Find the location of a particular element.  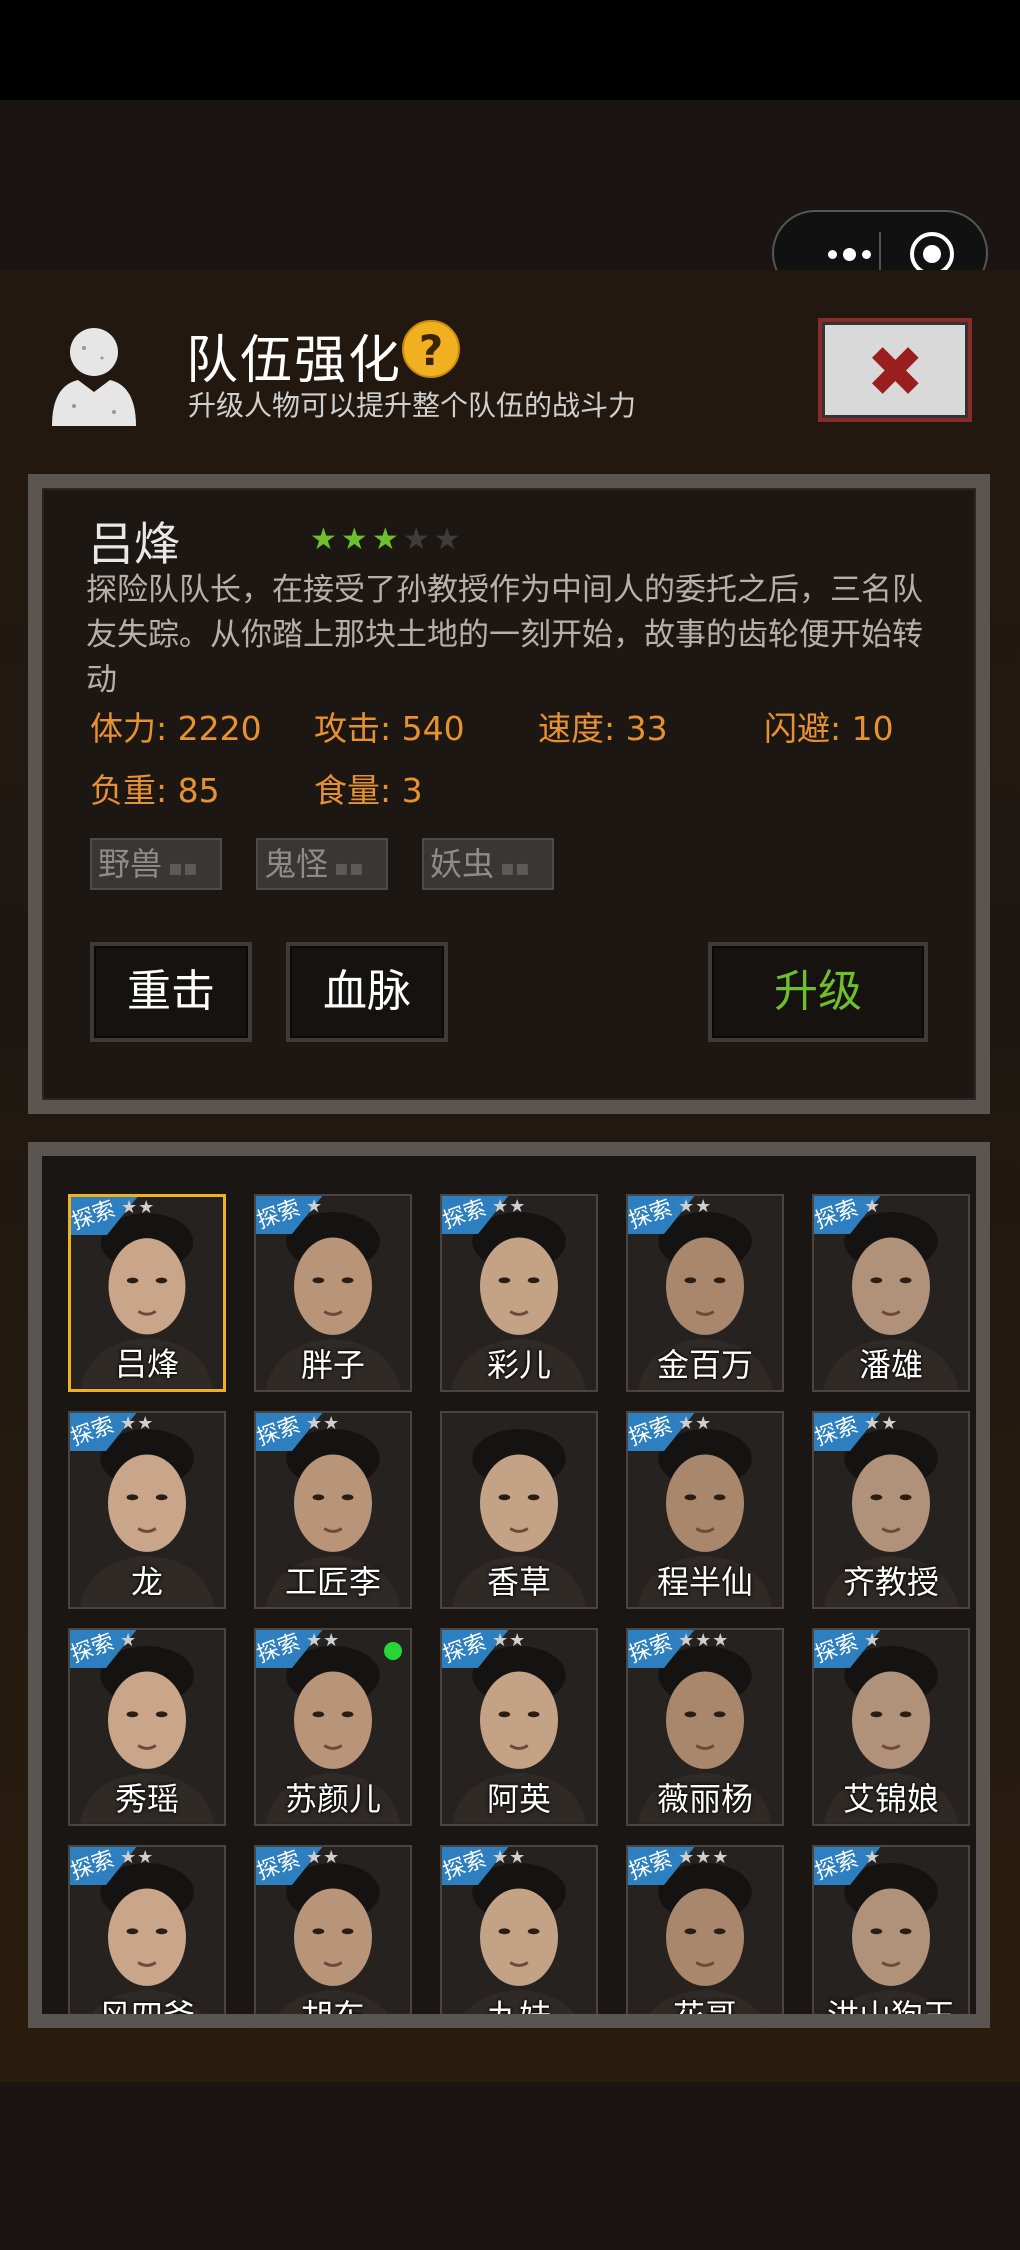

upgrade-button: 升级 is located at coordinates (818, 992).